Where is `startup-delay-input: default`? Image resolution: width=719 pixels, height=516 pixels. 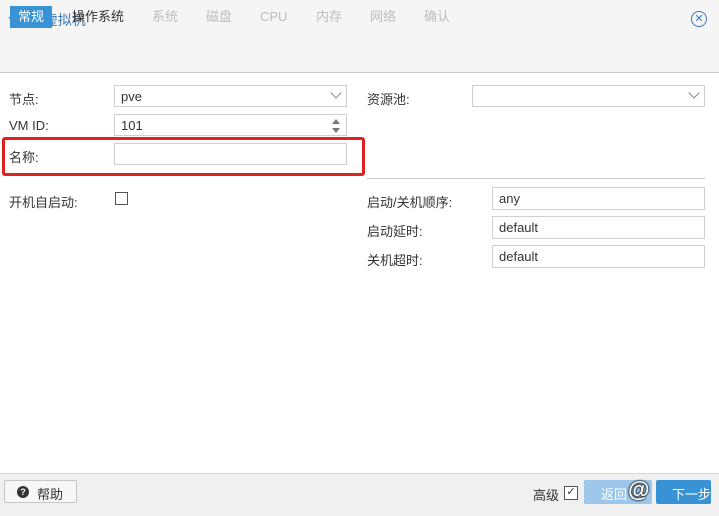
startup-delay-input: default is located at coordinates (598, 227).